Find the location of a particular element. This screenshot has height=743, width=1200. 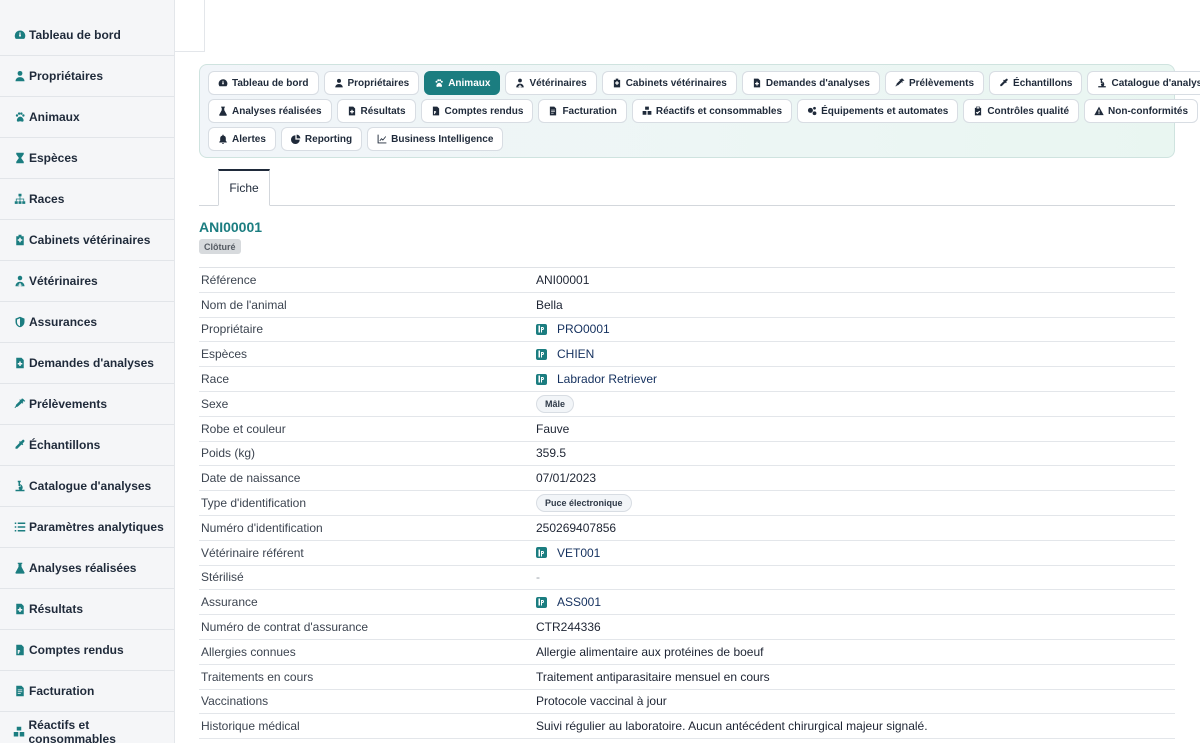

module-tab: Résultats is located at coordinates (376, 111).